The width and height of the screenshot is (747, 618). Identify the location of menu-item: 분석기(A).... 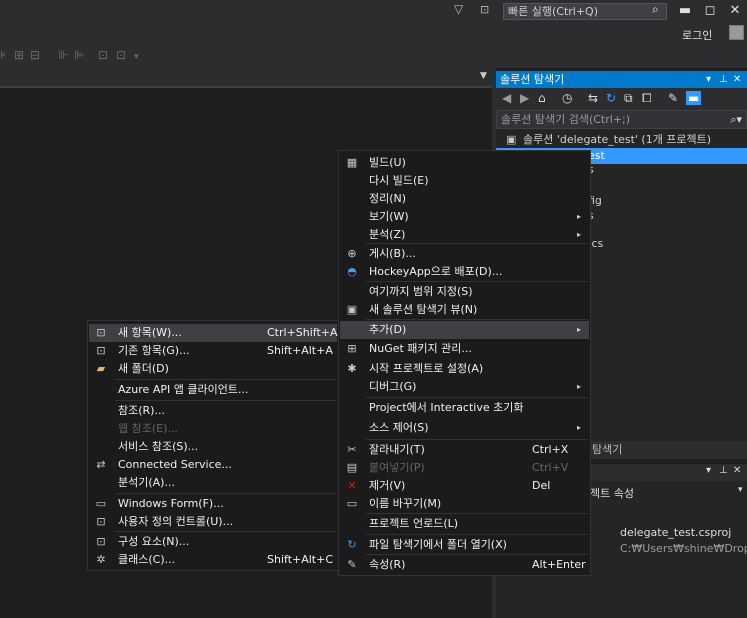
(213, 483).